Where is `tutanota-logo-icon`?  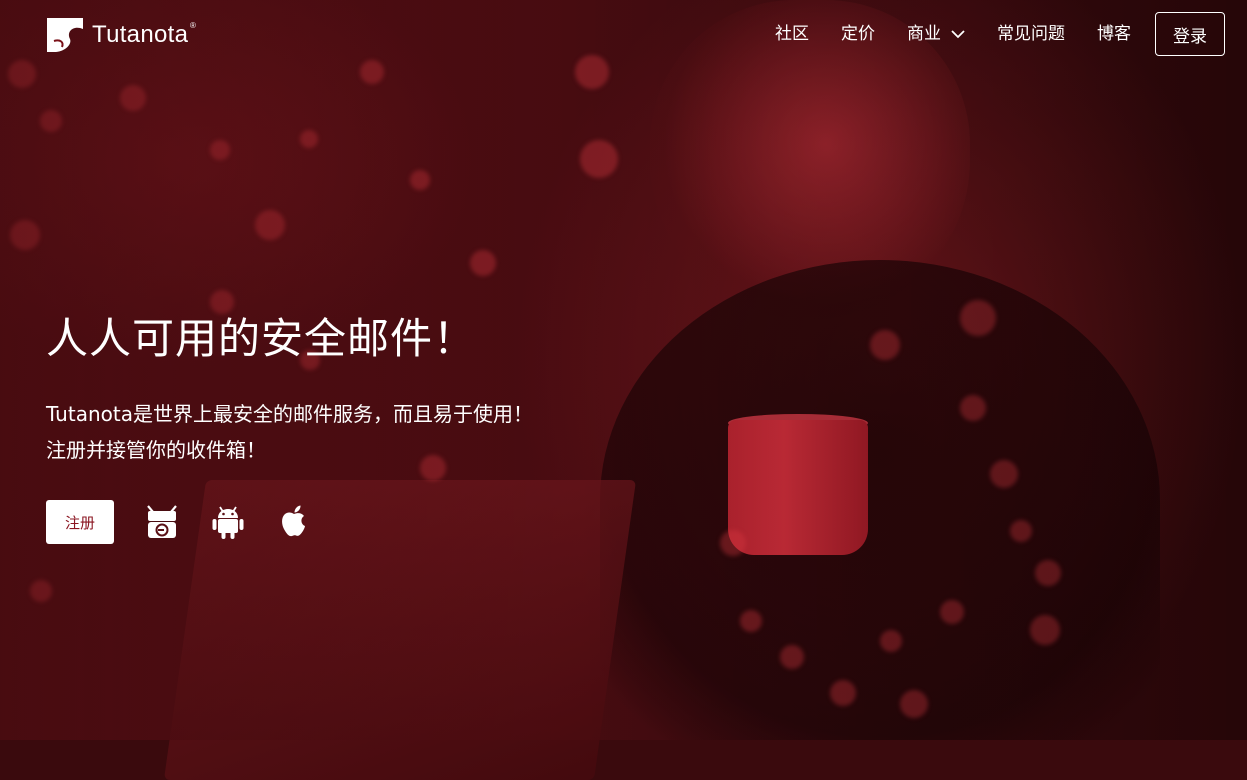
tutanota-logo-icon is located at coordinates (65, 35).